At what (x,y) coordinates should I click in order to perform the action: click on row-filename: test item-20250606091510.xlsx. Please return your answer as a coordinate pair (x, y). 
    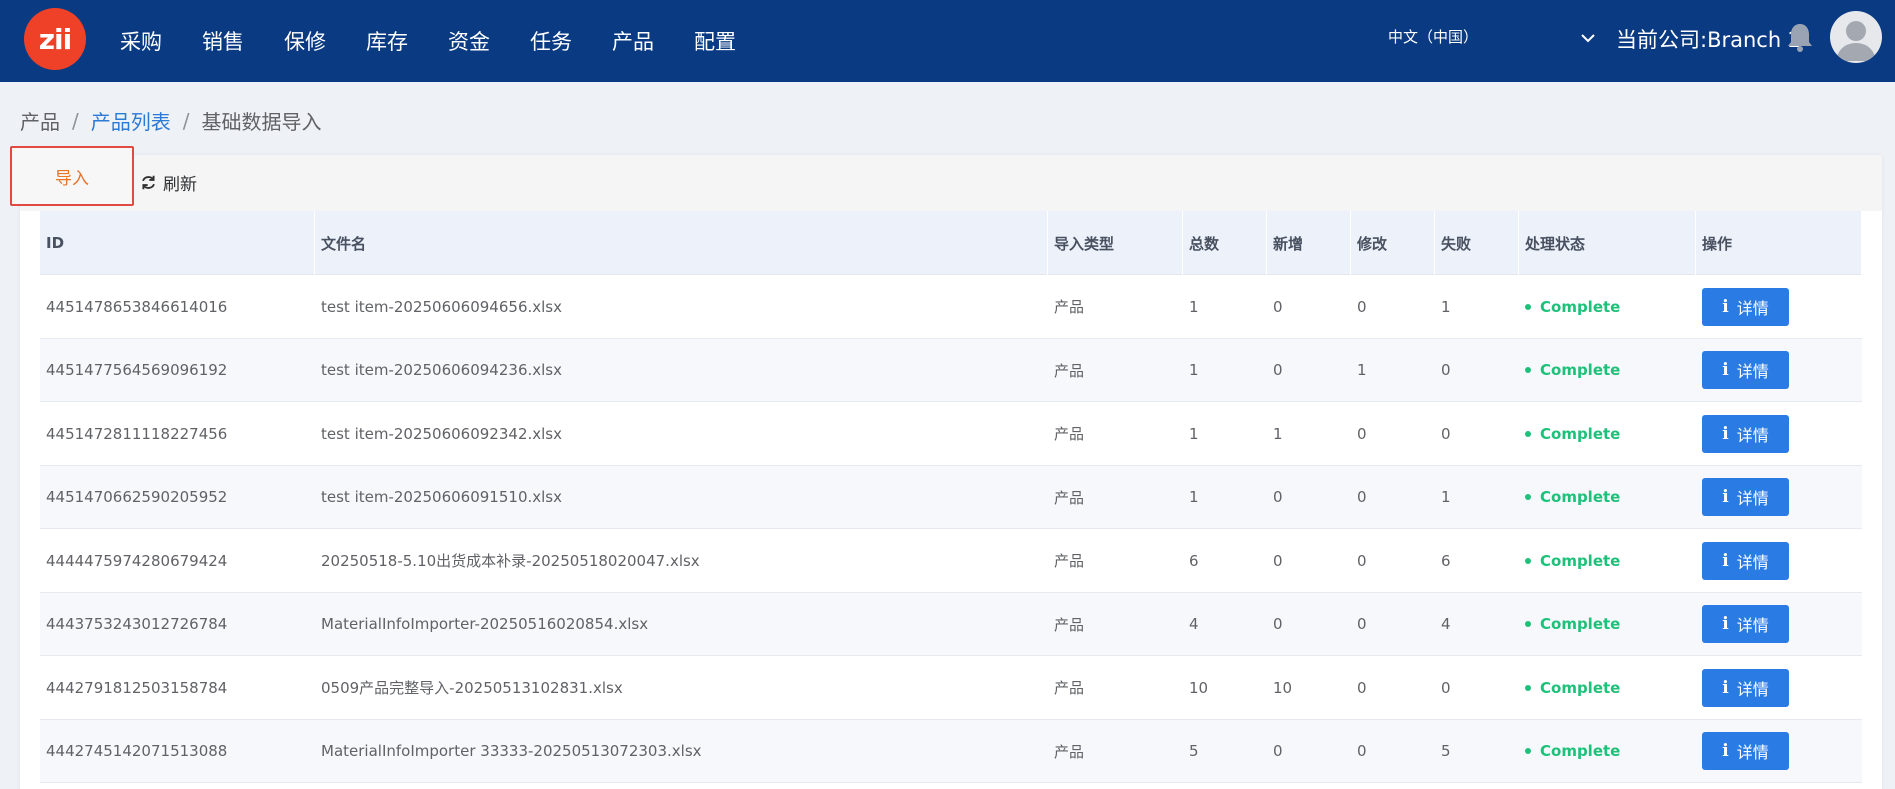
    Looking at the image, I should click on (441, 497).